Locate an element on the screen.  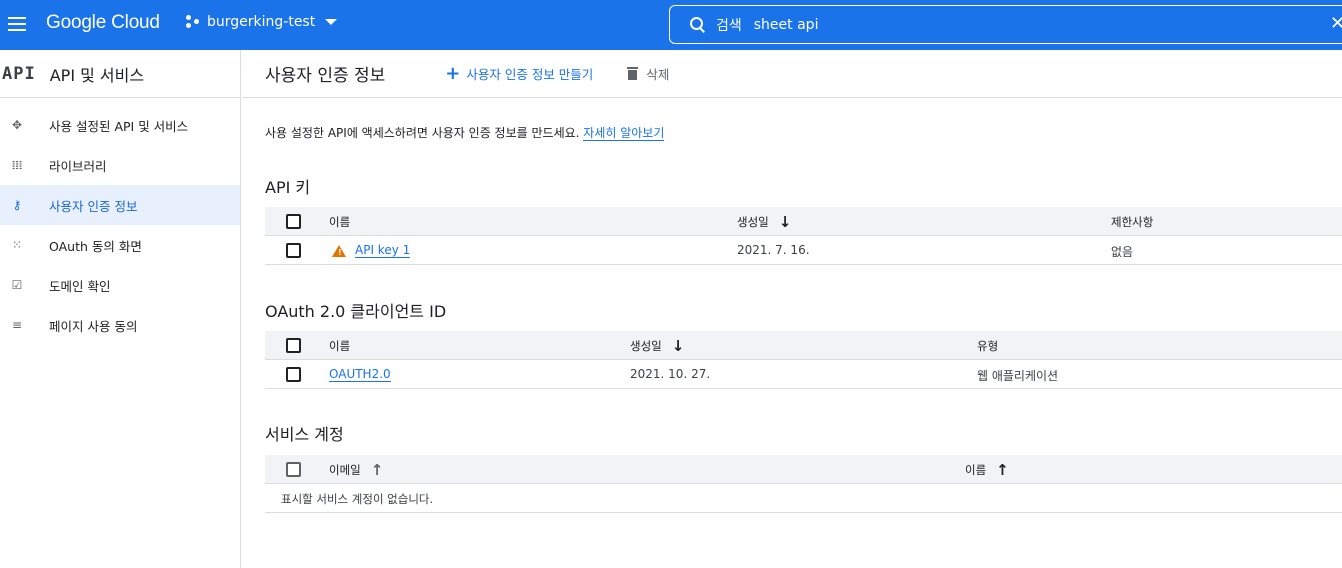
column-header-email: 이메일 ↑ is located at coordinates (356, 470).